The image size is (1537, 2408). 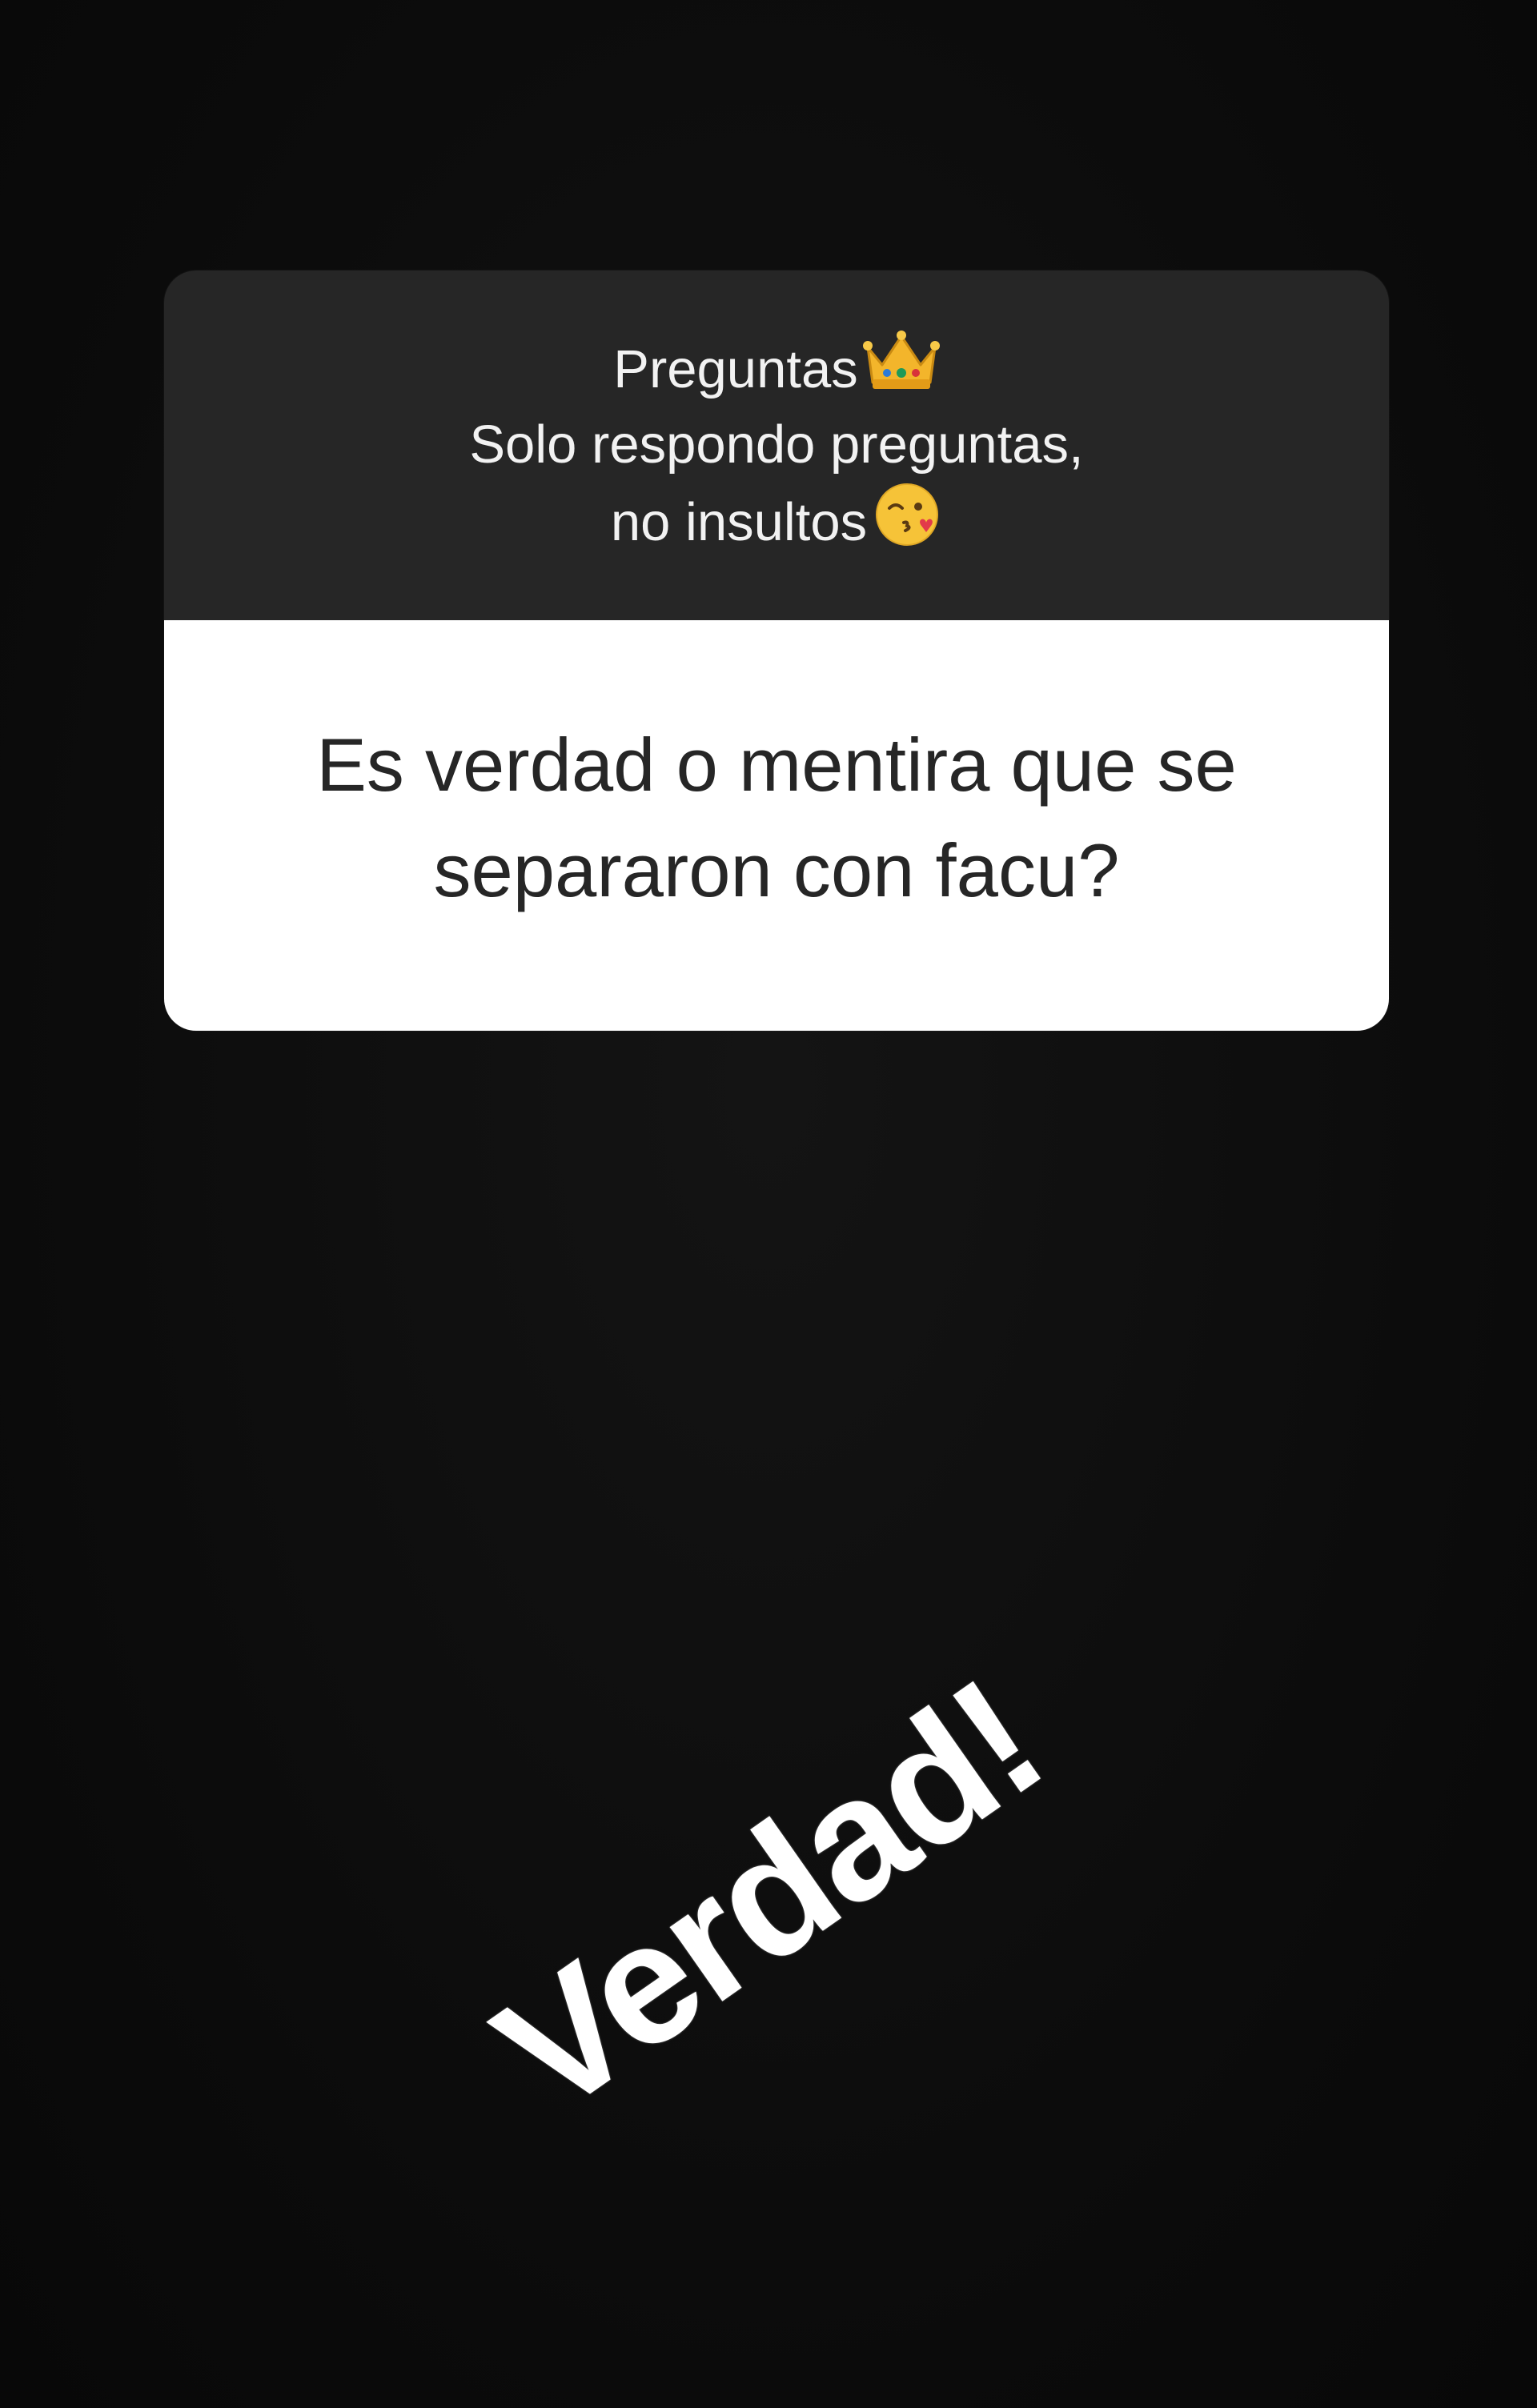 I want to click on question-text-line-2: separaron con facu?, so click(x=777, y=869).